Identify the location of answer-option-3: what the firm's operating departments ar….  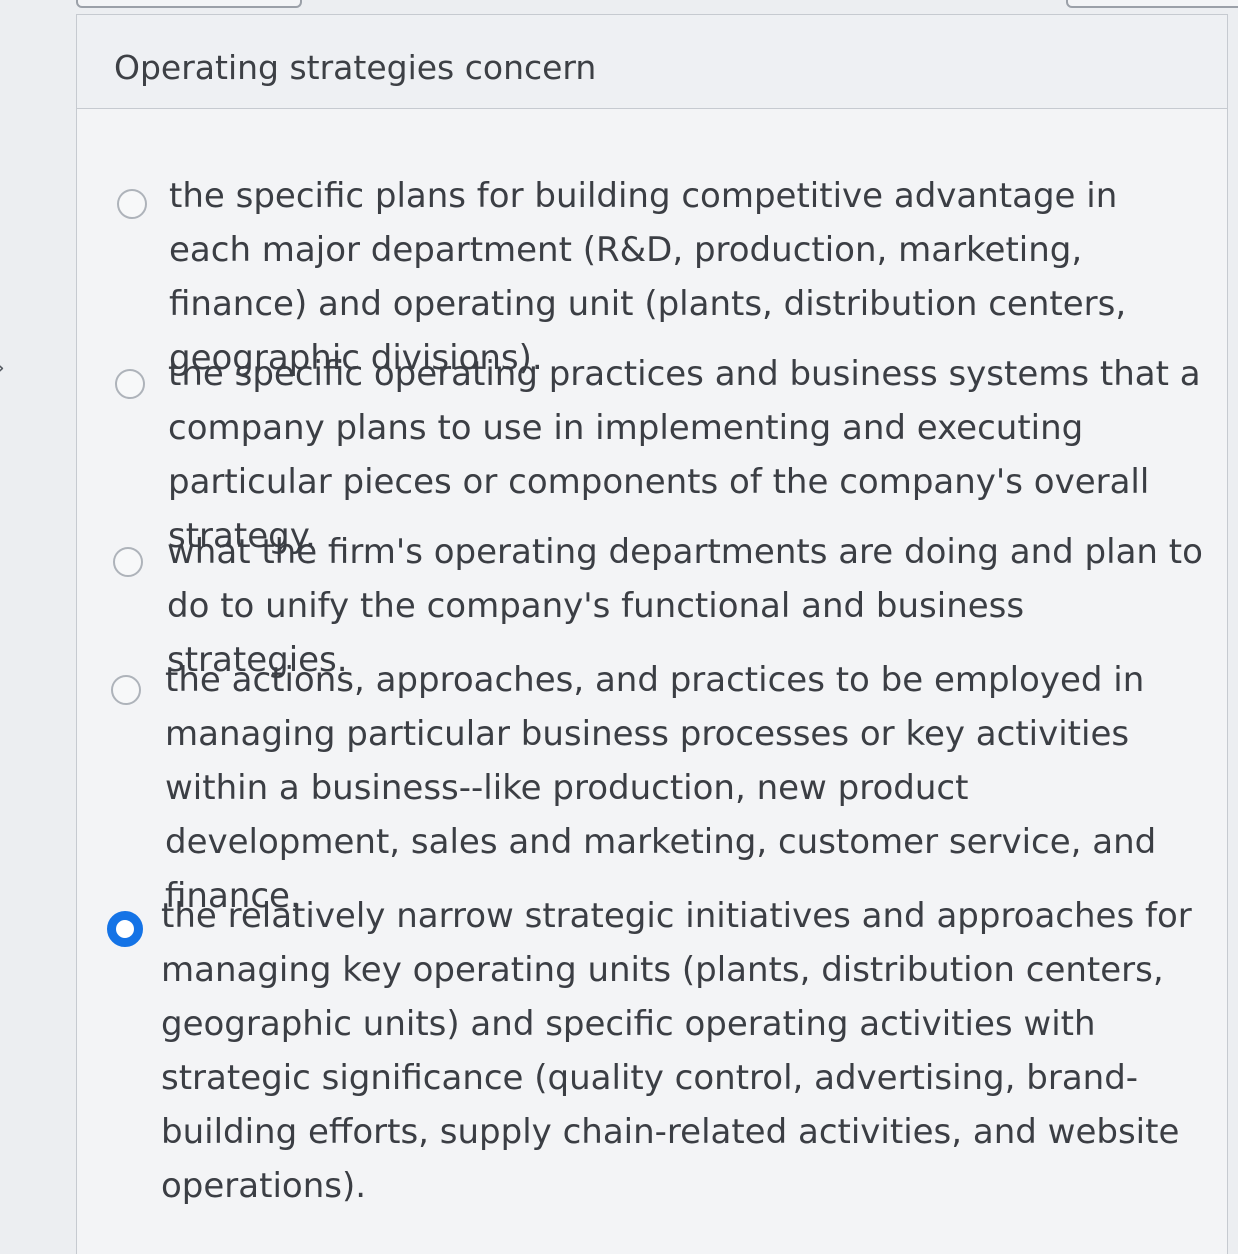
(640, 606).